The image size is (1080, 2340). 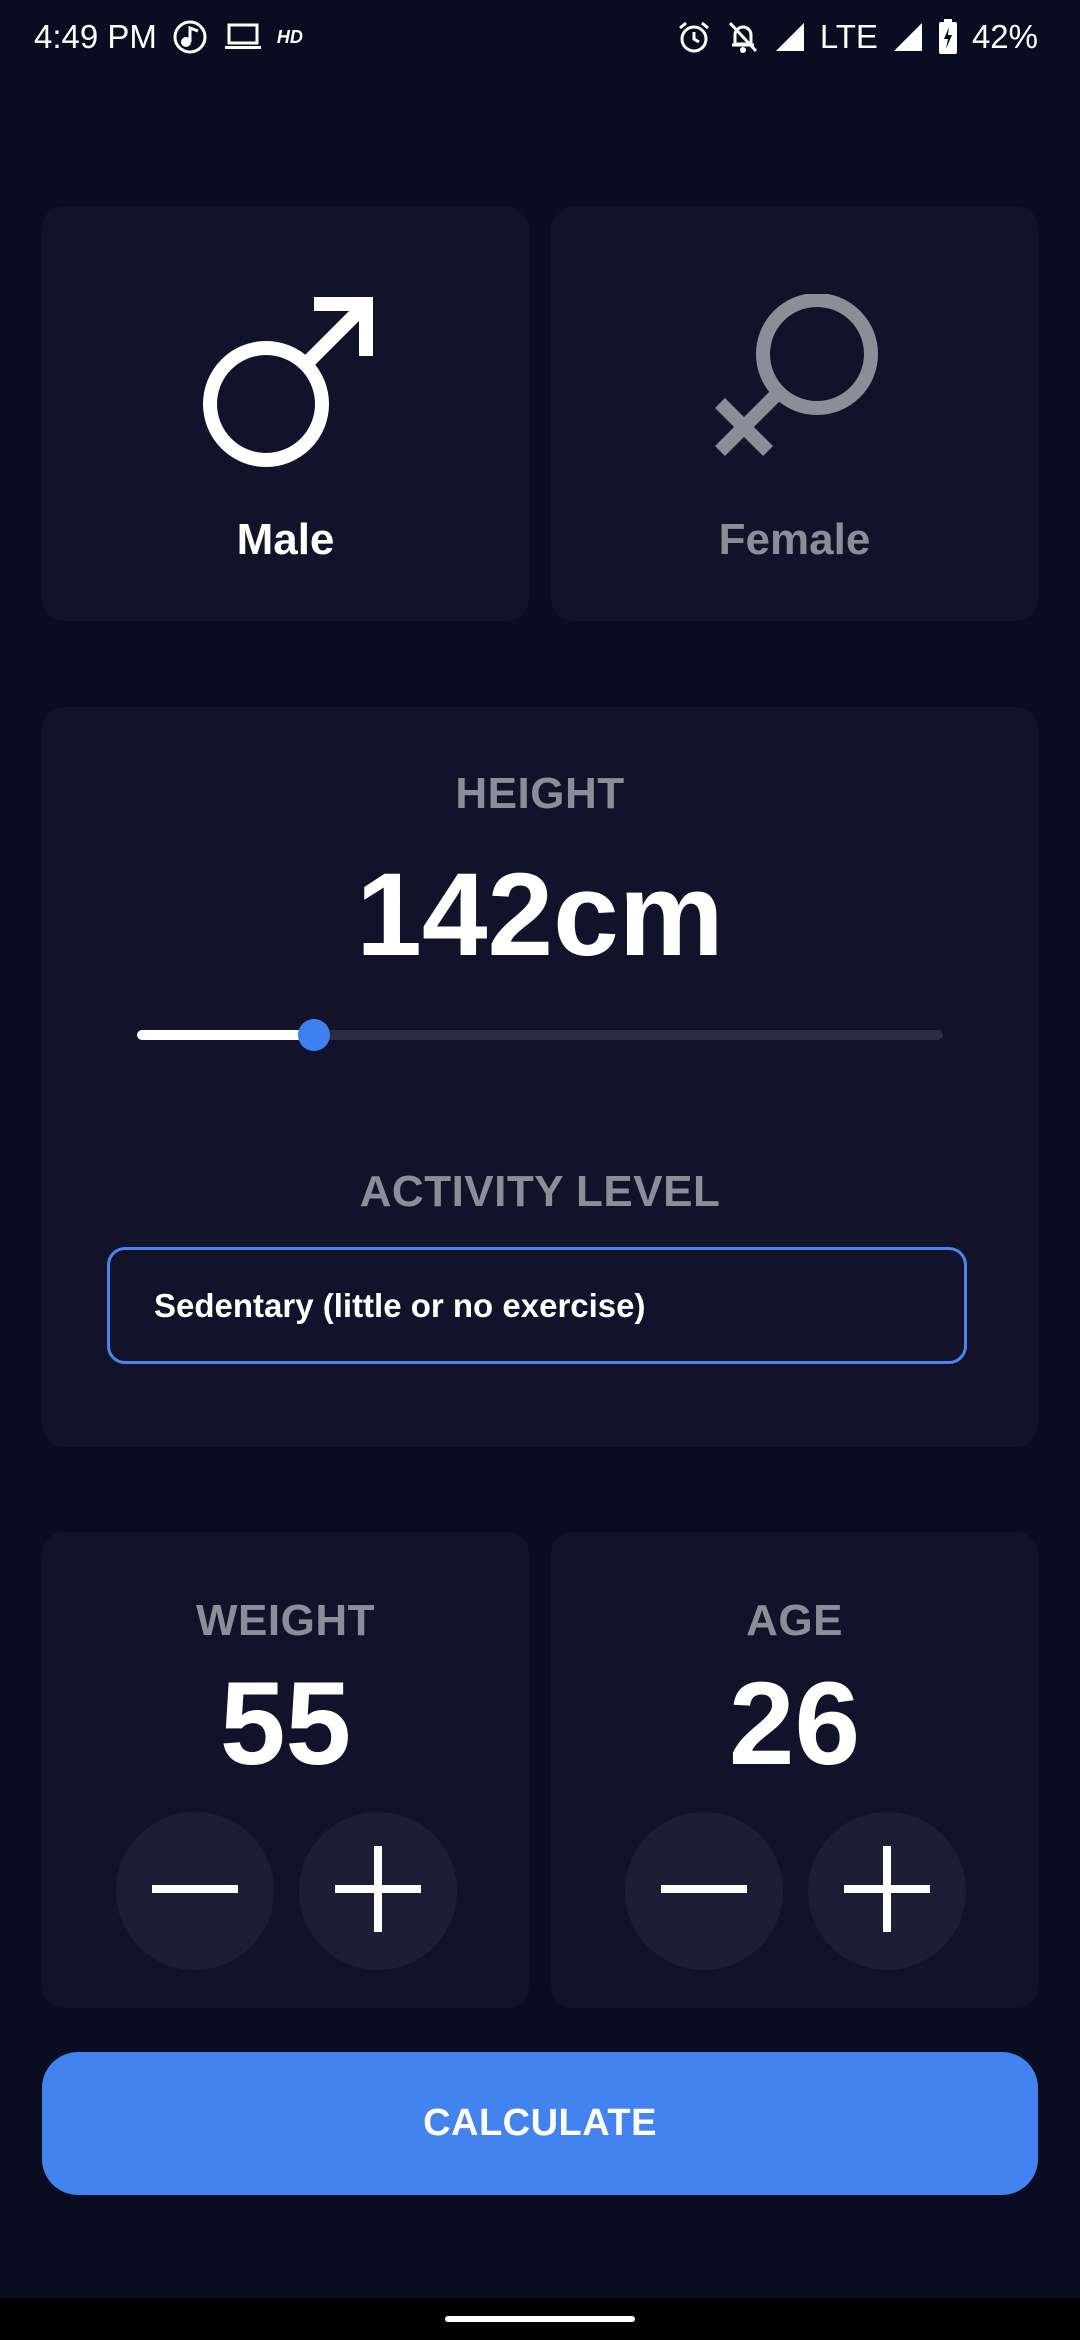 What do you see at coordinates (95, 36) in the screenshot?
I see `status-time: 4:49 PM` at bounding box center [95, 36].